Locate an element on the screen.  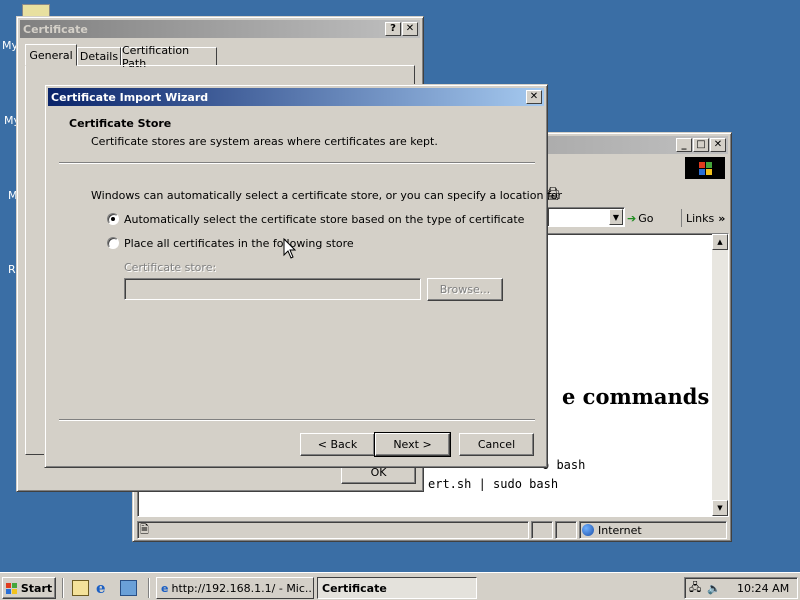
zone-label: Internet is located at coordinates (620, 530).